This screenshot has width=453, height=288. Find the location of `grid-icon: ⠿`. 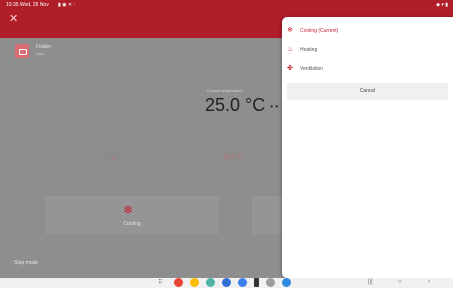

grid-icon: ⠿ is located at coordinates (160, 282).